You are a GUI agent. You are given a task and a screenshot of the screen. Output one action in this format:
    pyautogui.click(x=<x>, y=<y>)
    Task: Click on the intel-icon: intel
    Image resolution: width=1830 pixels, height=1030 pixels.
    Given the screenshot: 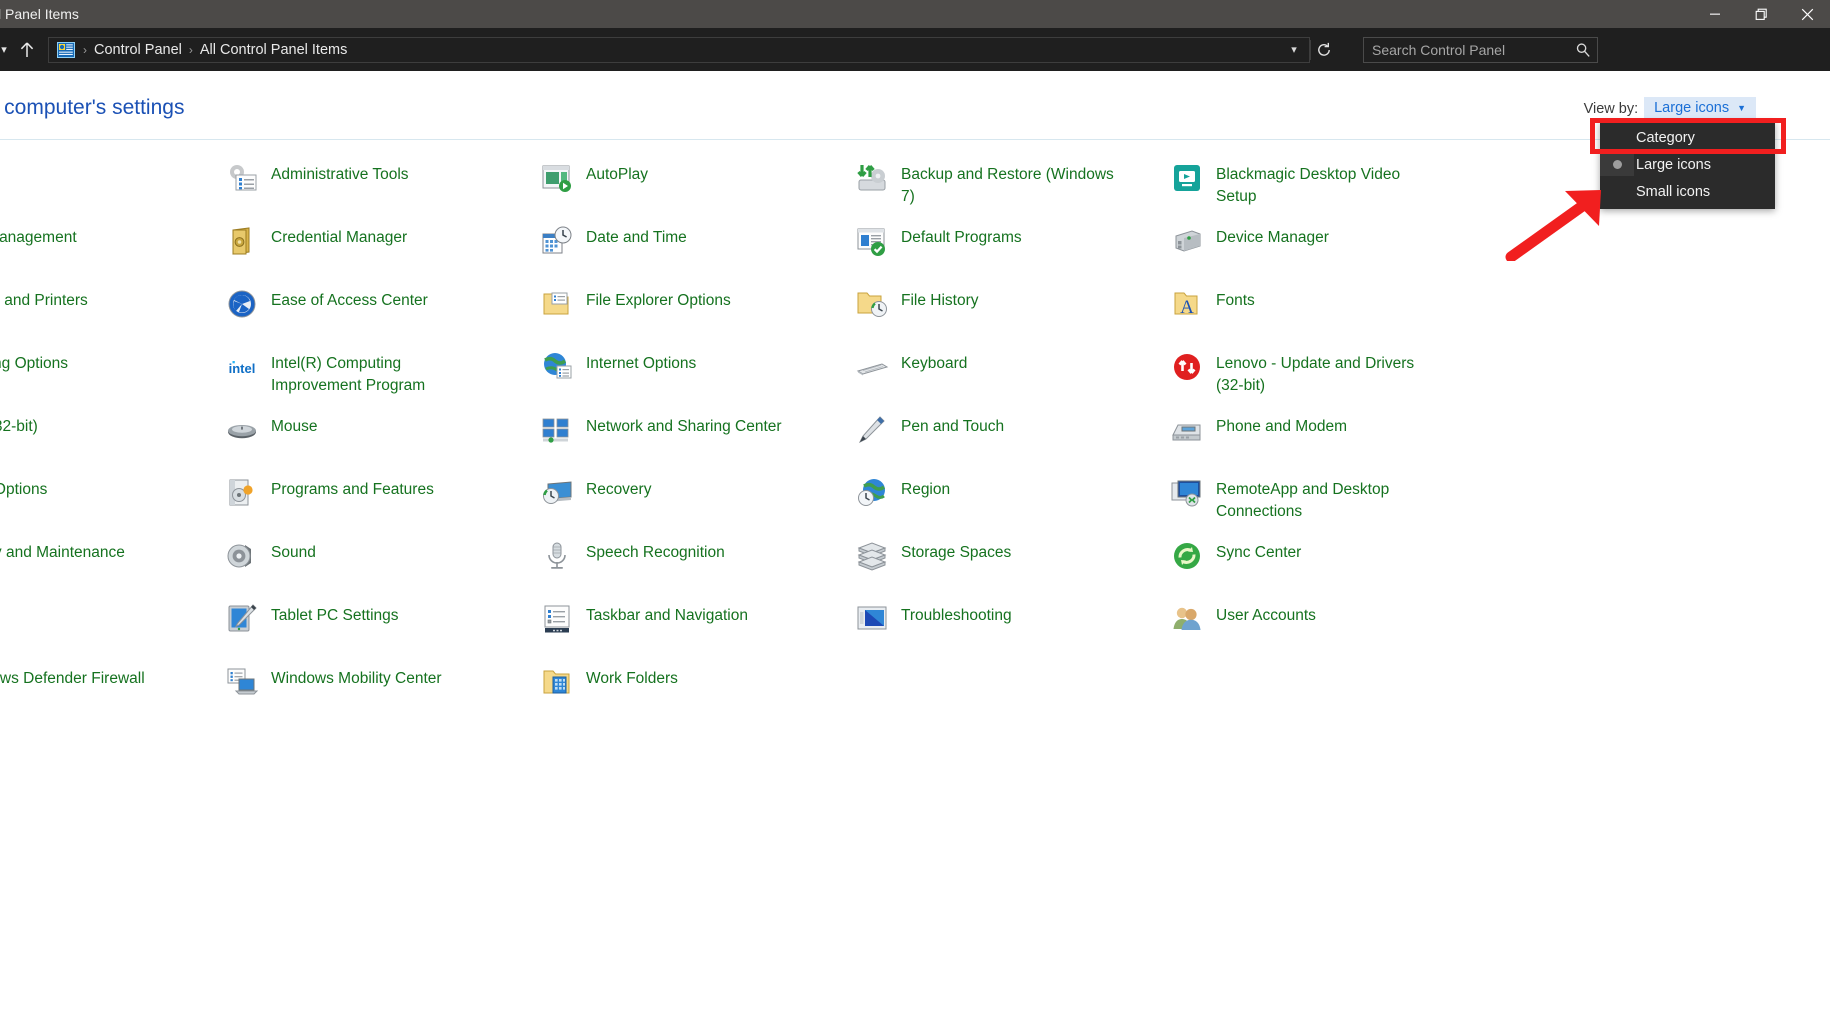 What is the action you would take?
    pyautogui.click(x=242, y=367)
    